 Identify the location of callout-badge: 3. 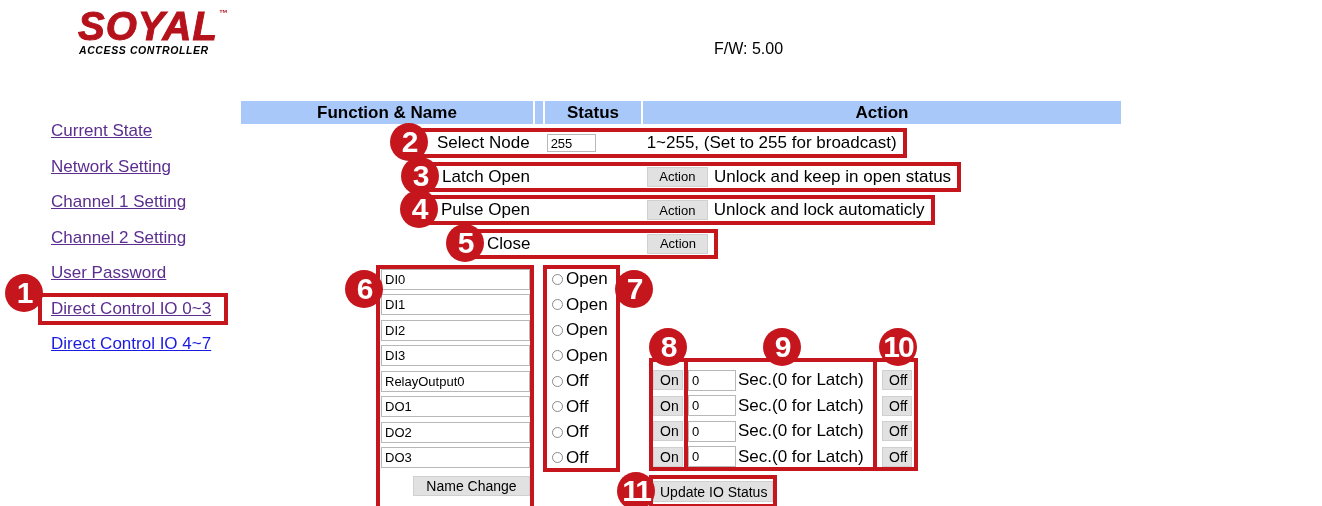
(420, 175).